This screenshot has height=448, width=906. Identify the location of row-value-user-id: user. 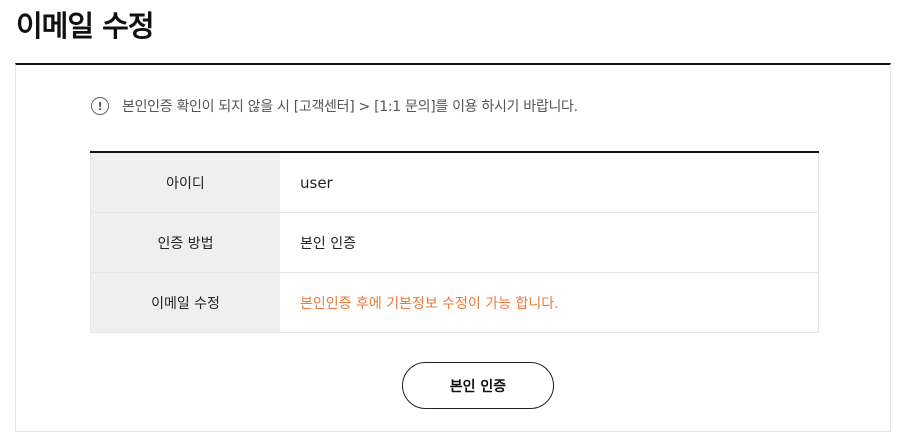
(549, 182).